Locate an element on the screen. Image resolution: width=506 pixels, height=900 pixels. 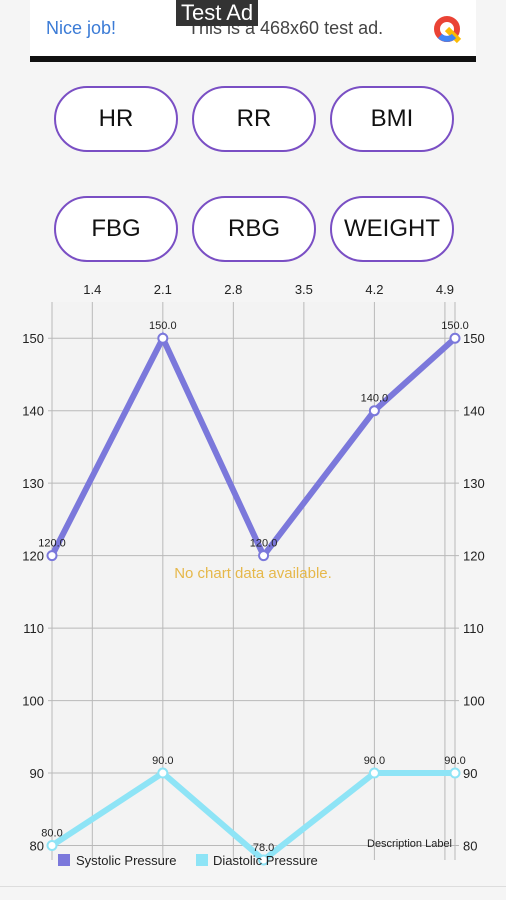
bottom-divider is located at coordinates (253, 886).